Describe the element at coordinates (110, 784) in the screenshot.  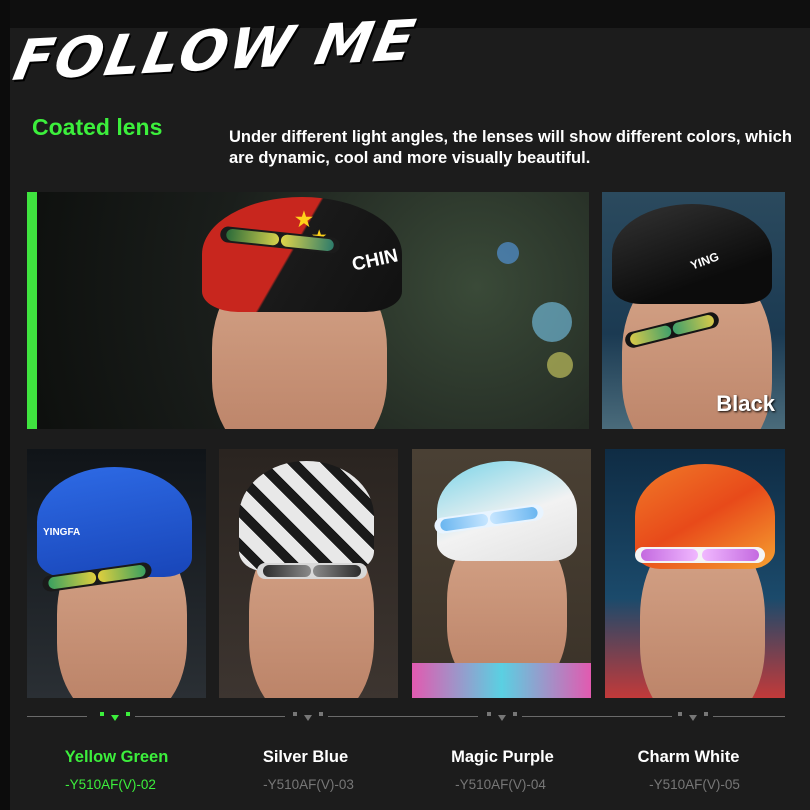
I see `variant-model: -Y510AF(V)-02` at that location.